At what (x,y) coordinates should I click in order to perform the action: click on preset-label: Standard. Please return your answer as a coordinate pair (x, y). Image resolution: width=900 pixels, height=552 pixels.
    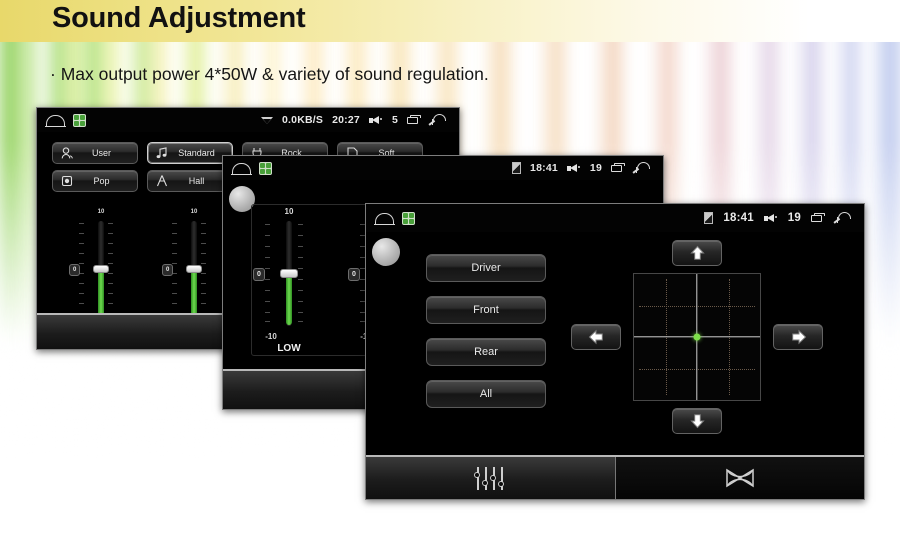
    Looking at the image, I should click on (196, 153).